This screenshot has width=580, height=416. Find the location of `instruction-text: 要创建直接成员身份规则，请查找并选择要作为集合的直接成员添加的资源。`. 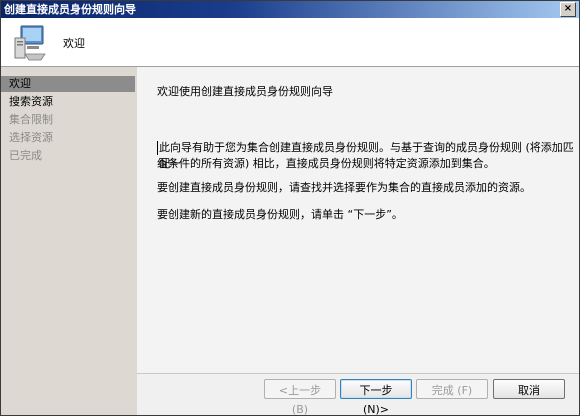

instruction-text: 要创建直接成员身份规则，请查找并选择要作为集合的直接成员添加的资源。 is located at coordinates (344, 187).